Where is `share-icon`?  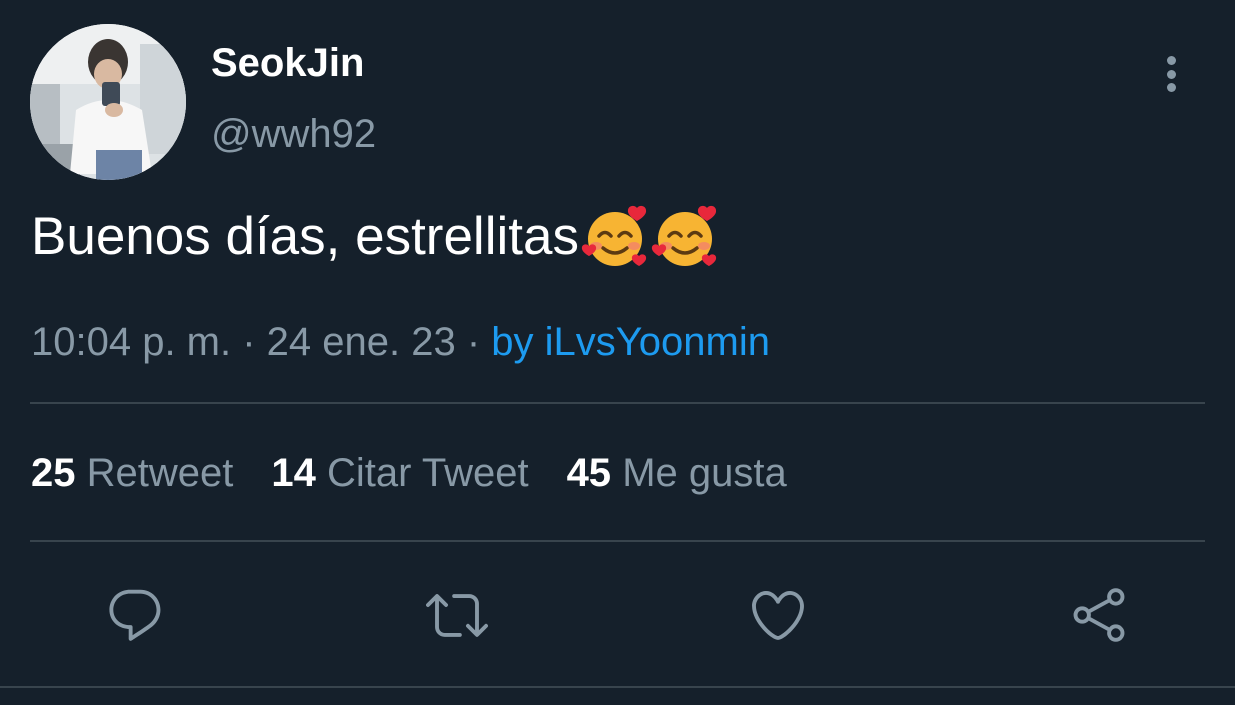
share-icon is located at coordinates (1099, 615).